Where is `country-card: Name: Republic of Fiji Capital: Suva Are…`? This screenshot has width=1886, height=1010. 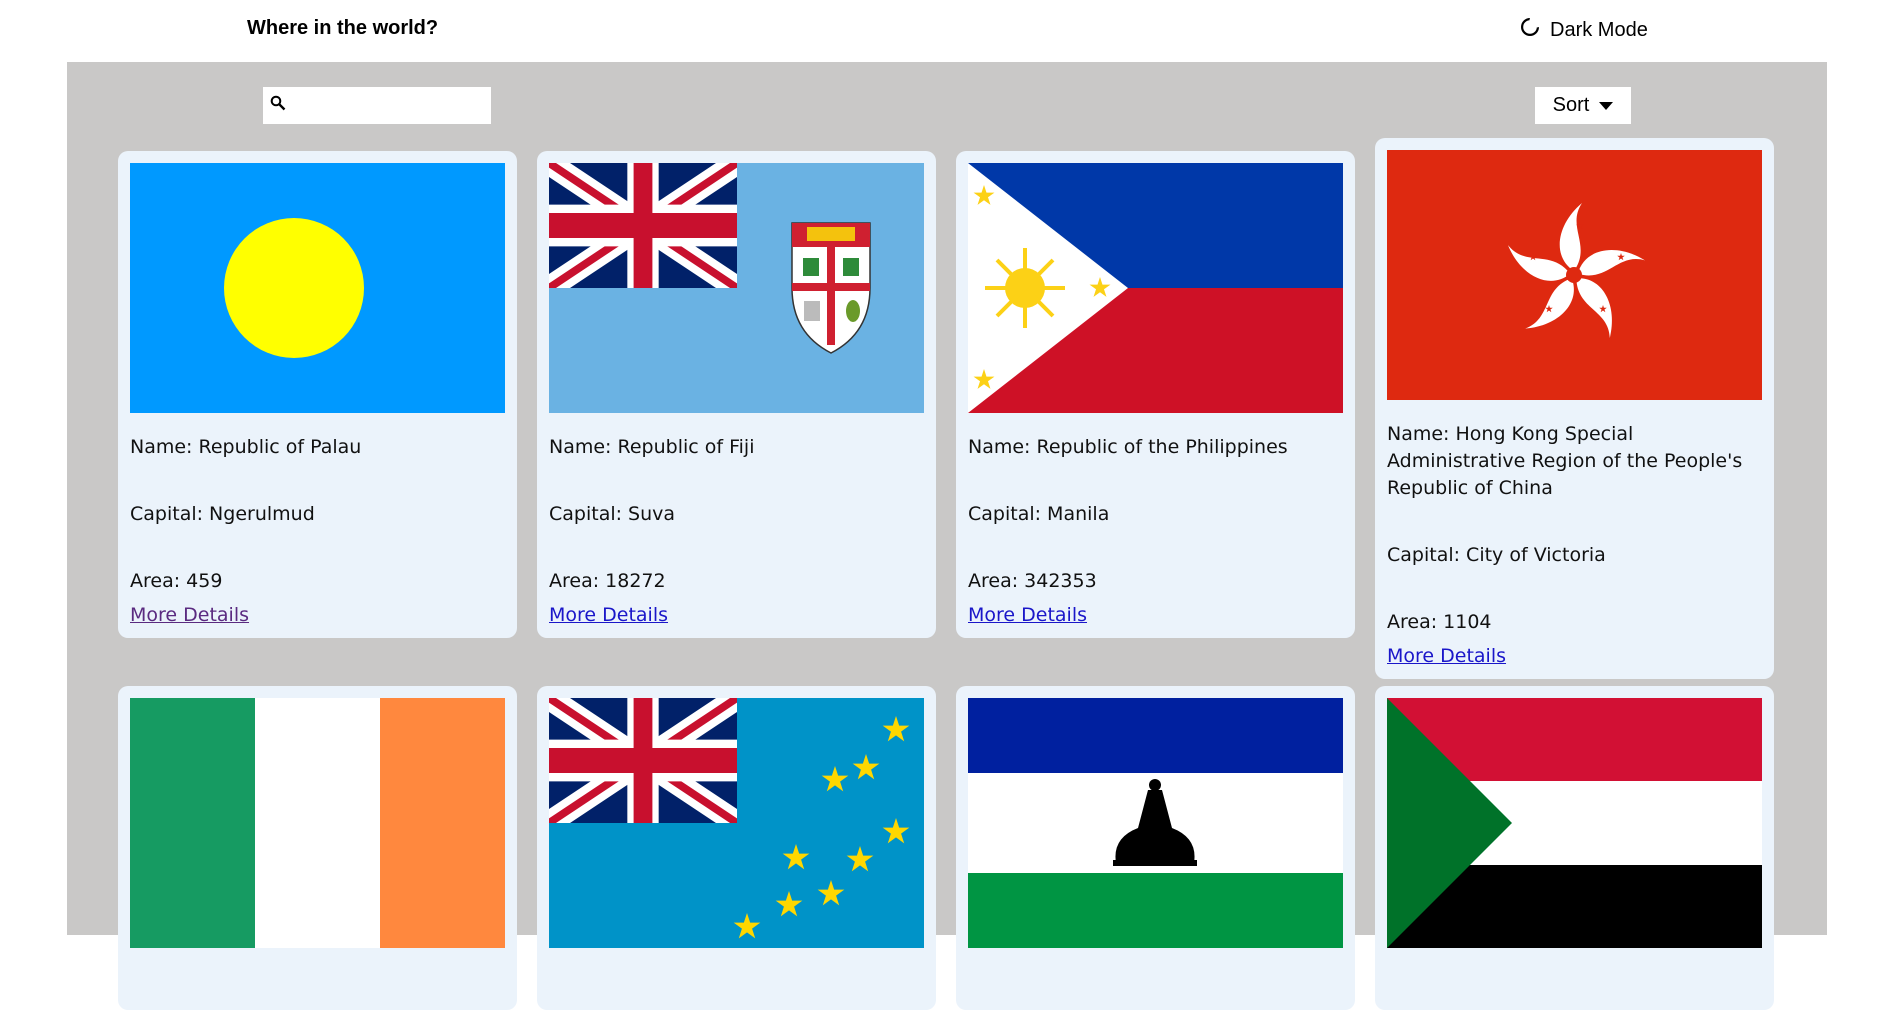
country-card: Name: Republic of Fiji Capital: Suva Are… is located at coordinates (736, 394).